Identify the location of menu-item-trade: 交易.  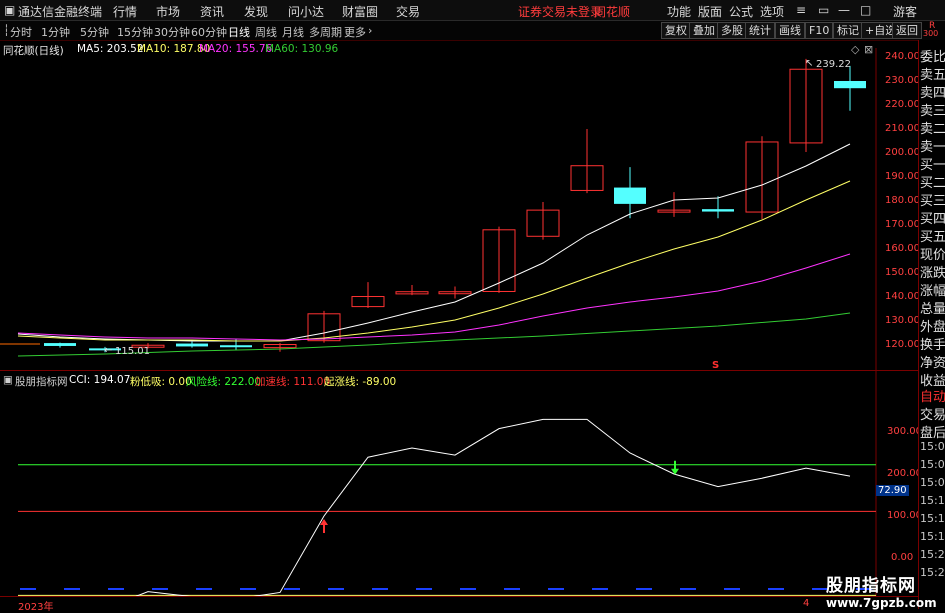
(408, 11).